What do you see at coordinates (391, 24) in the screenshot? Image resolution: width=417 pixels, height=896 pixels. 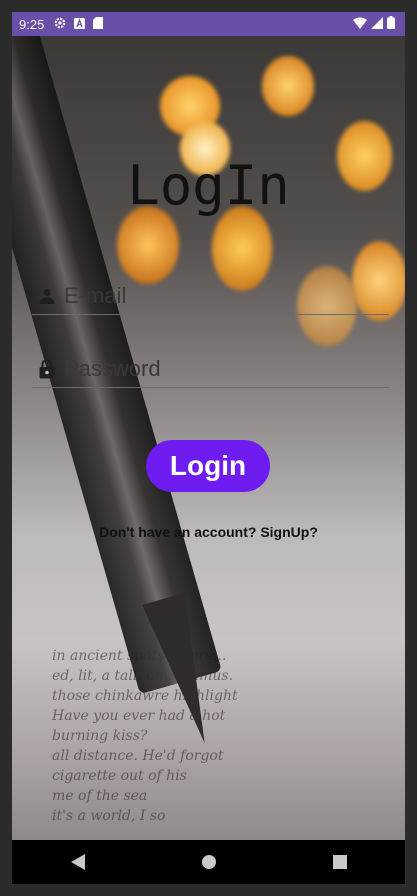 I see `battery-icon` at bounding box center [391, 24].